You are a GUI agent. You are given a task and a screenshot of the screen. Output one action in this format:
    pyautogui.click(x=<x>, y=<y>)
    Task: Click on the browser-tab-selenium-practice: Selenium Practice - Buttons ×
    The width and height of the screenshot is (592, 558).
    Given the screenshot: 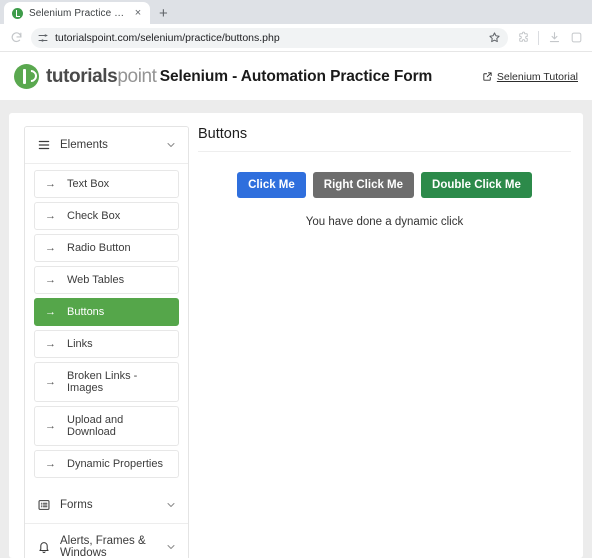 What is the action you would take?
    pyautogui.click(x=77, y=13)
    